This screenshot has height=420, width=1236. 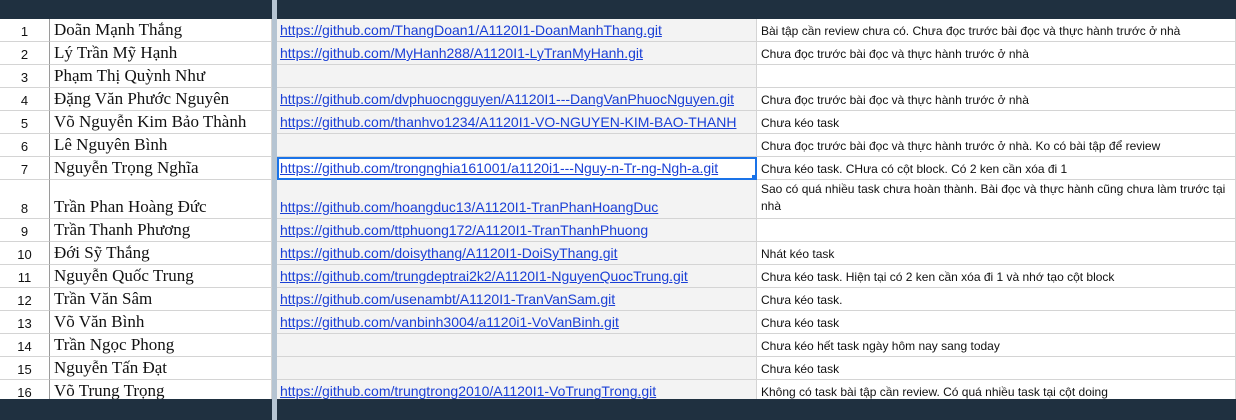 What do you see at coordinates (996, 253) in the screenshot?
I see `review-note-cell: Nhát kéo task` at bounding box center [996, 253].